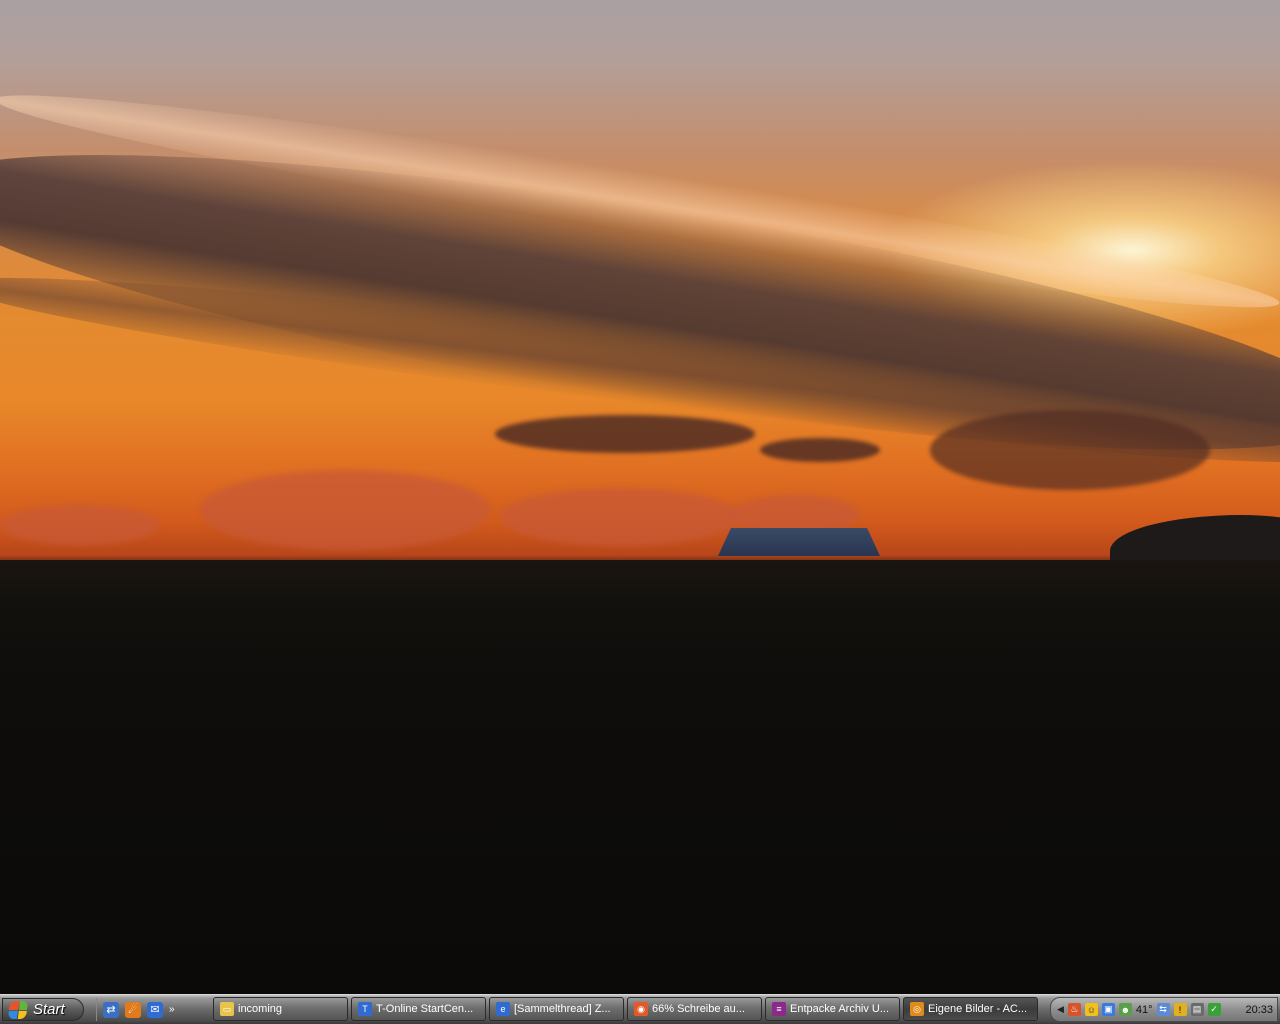 This screenshot has width=1280, height=1024. Describe the element at coordinates (1108, 1009) in the screenshot. I see `monitor-icon: ▣` at that location.